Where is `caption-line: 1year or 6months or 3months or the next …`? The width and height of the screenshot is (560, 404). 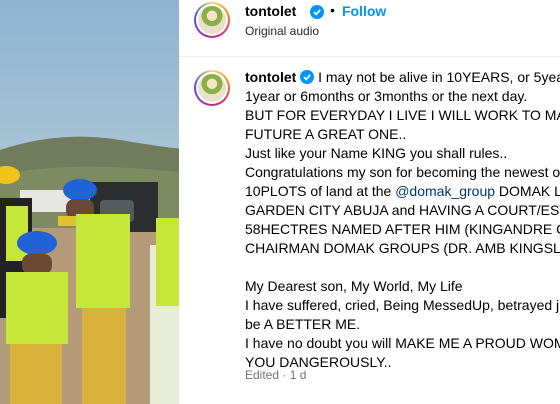
caption-line: 1year or 6months or 3months or the next … is located at coordinates (386, 96).